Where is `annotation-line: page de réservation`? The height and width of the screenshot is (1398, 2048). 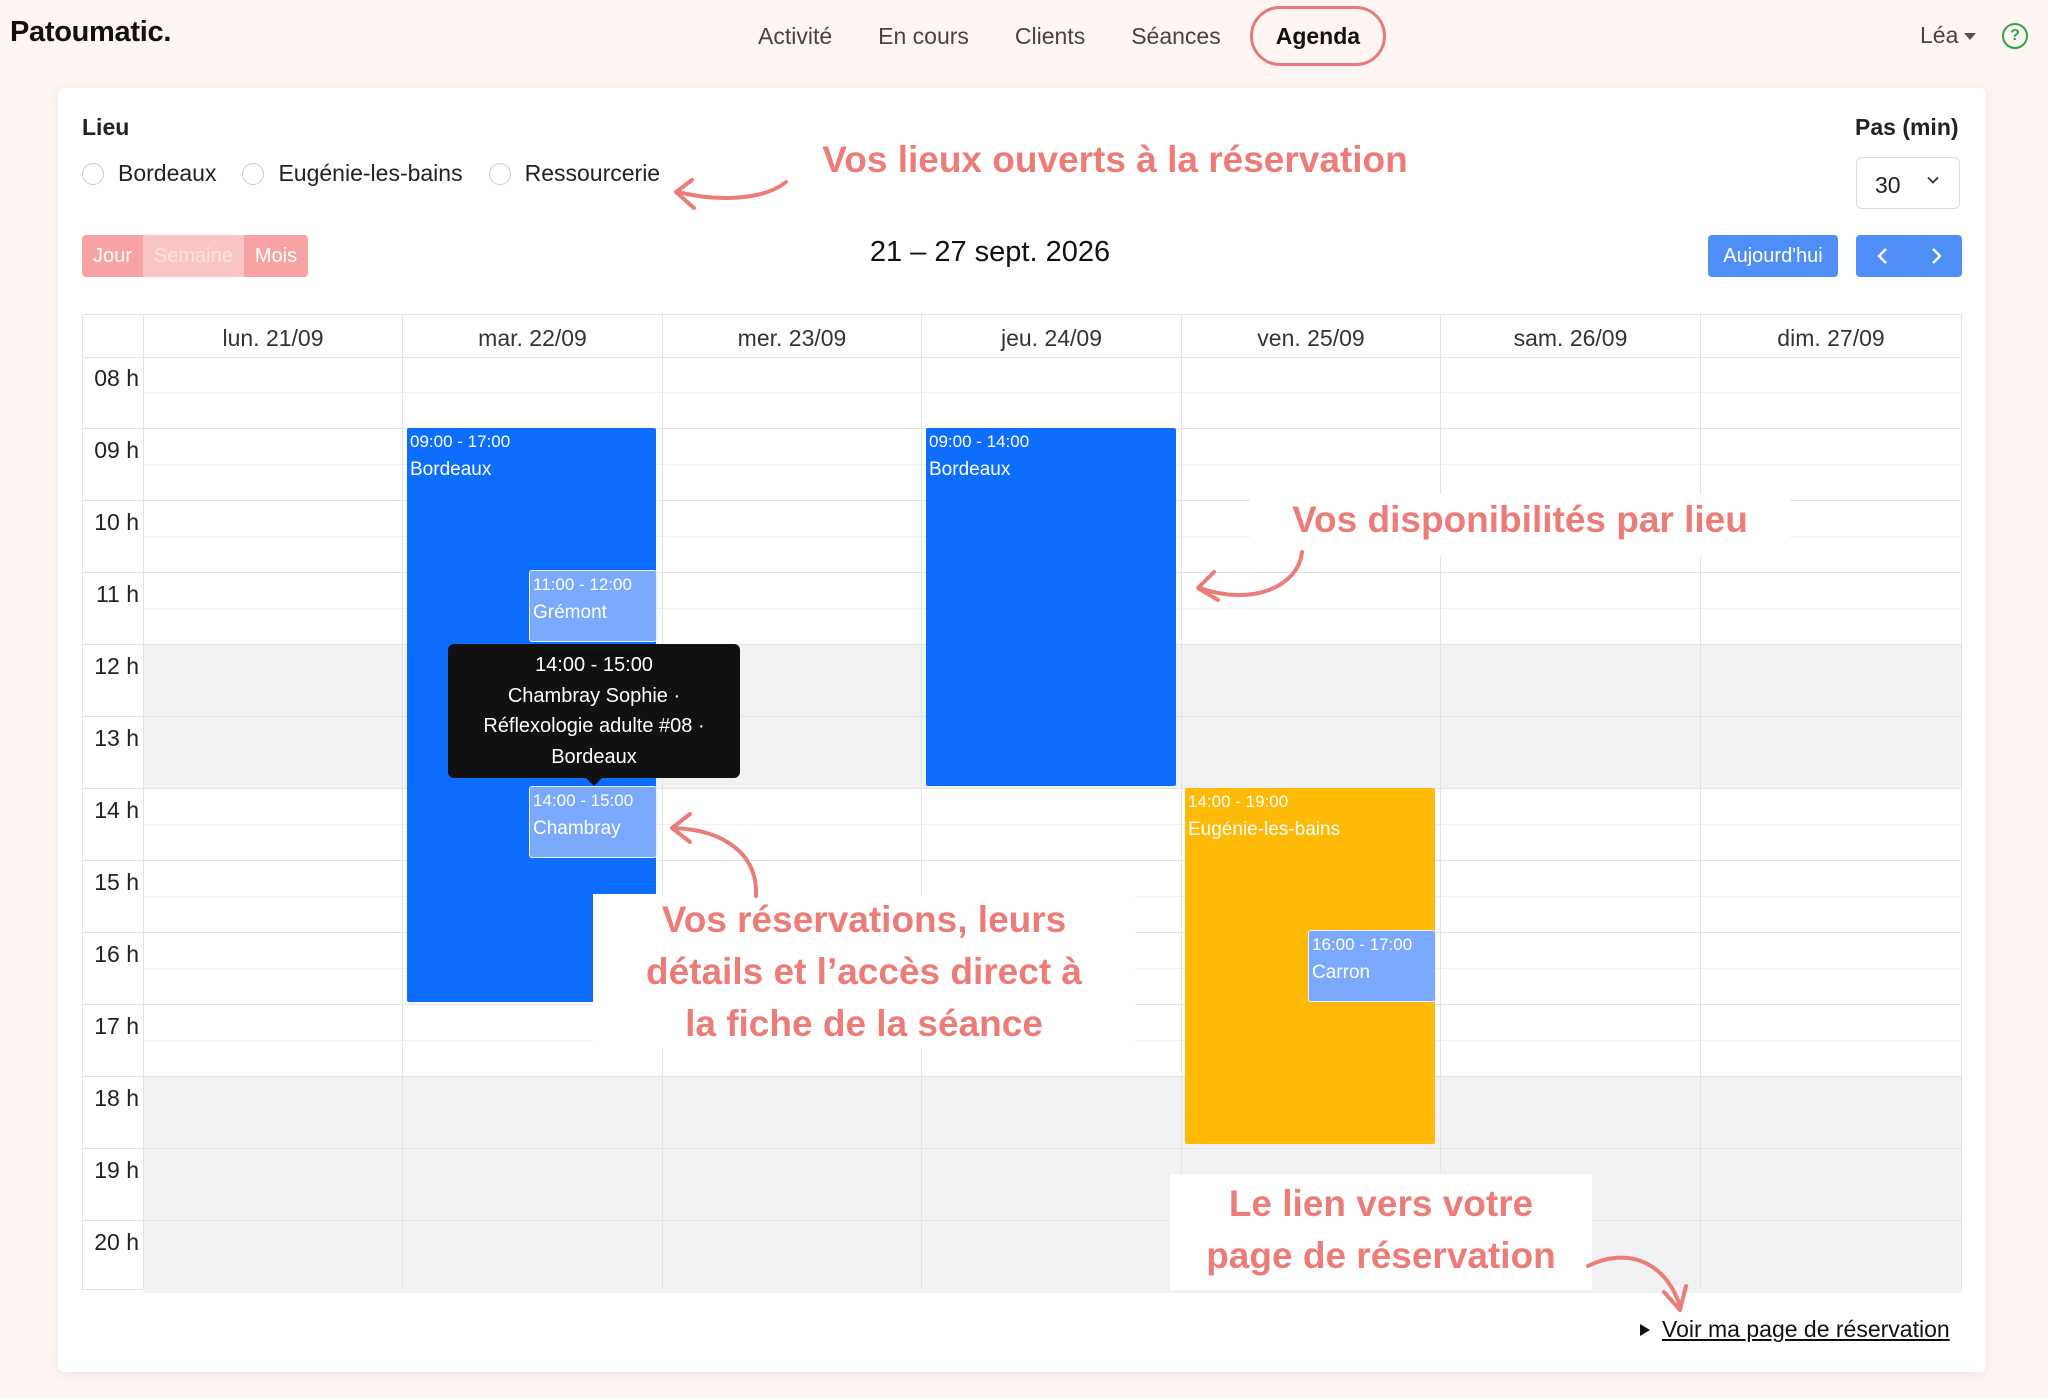
annotation-line: page de réservation is located at coordinates (1381, 1255).